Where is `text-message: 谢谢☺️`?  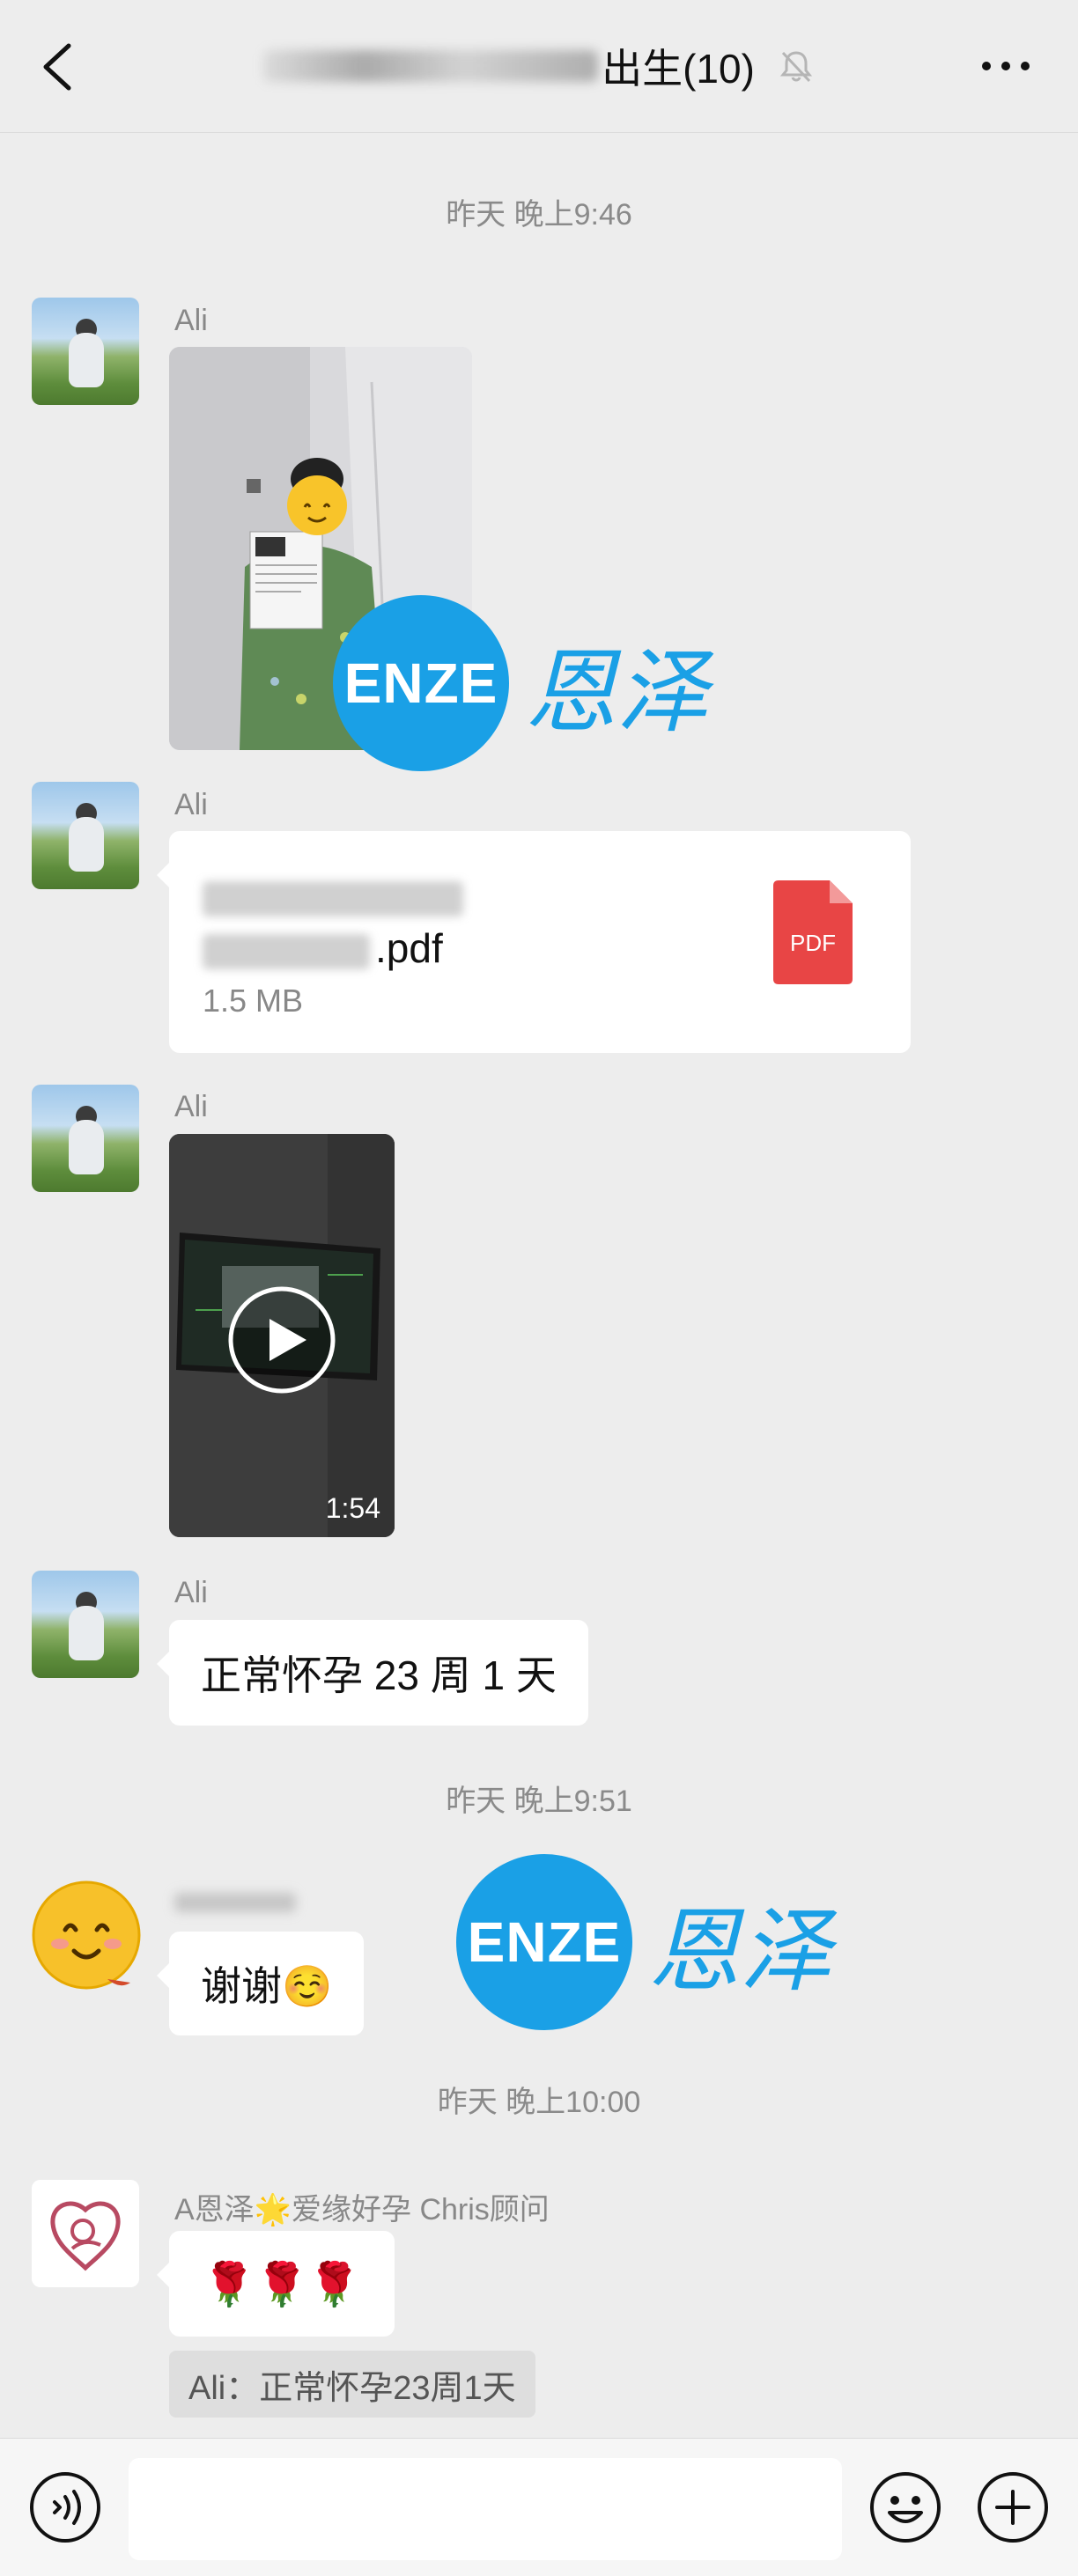 text-message: 谢谢☺️ is located at coordinates (260, 1984).